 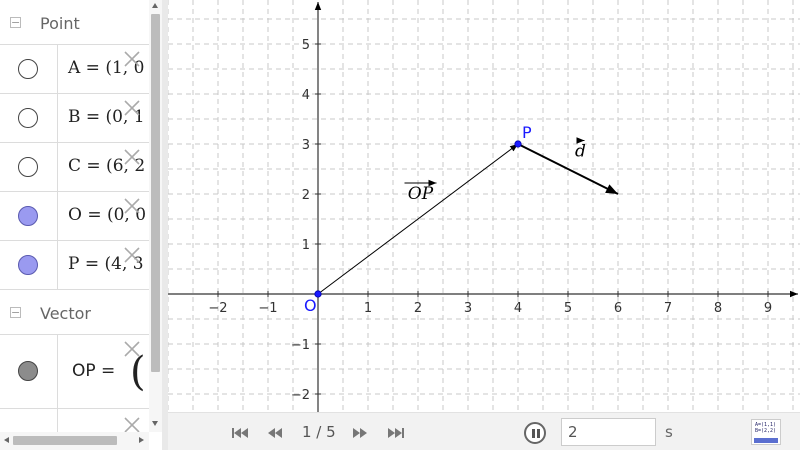 I want to click on scroll-down-icon, so click(x=155, y=423).